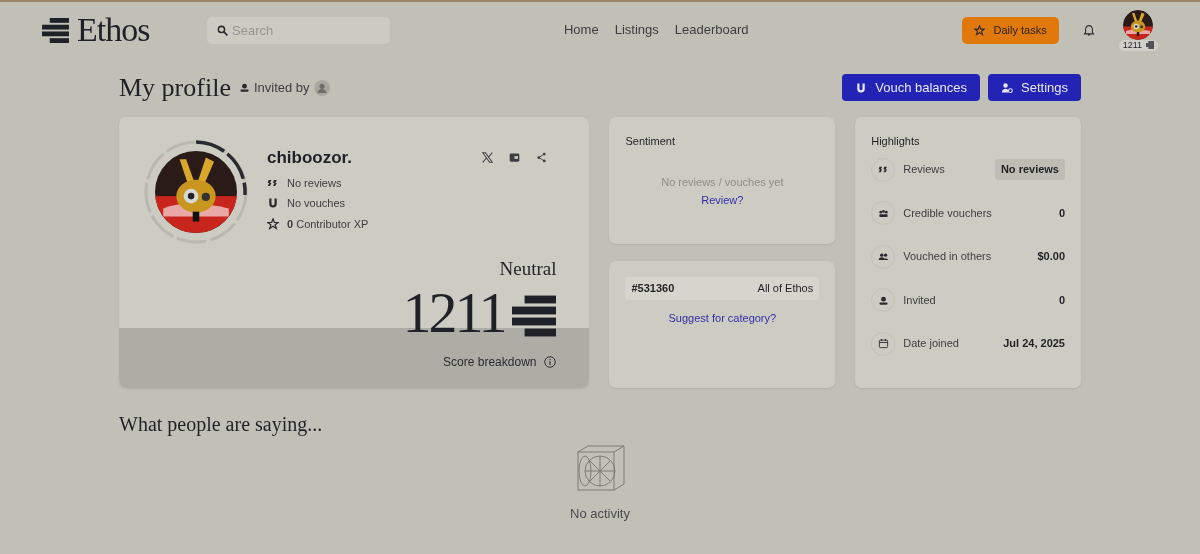 This screenshot has height=554, width=1200. I want to click on bell-icon, so click(1088, 30).